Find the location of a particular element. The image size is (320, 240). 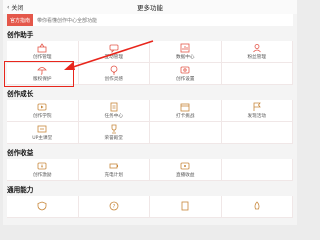

feature-grid: ¥ 创作激励 充电计划 直播收益 is located at coordinates (150, 170).